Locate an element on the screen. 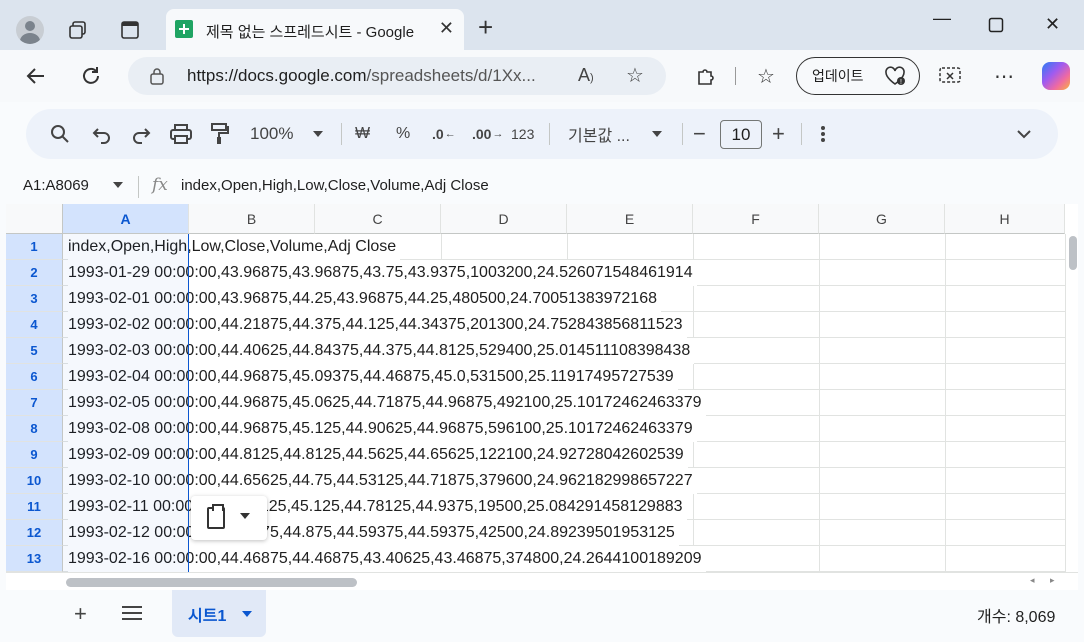  vertical-scroll-thumb is located at coordinates (1073, 253).